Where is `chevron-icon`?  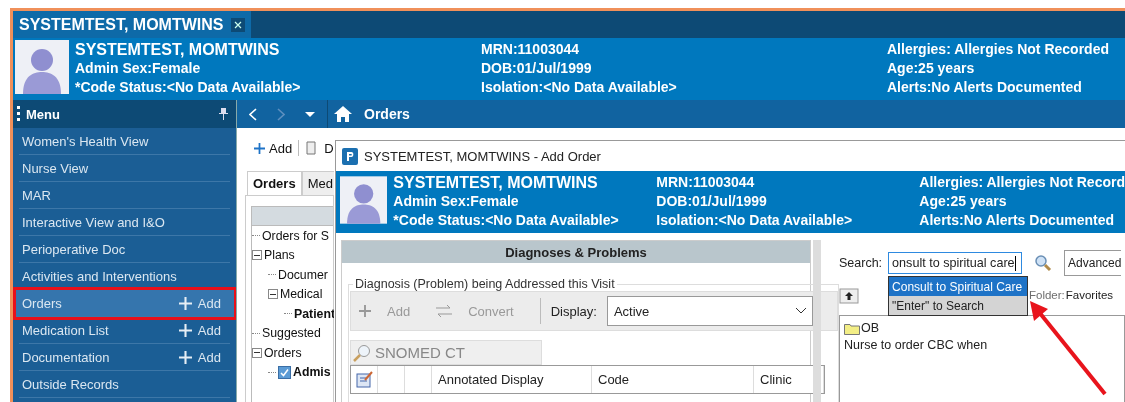
chevron-icon is located at coordinates (800, 311).